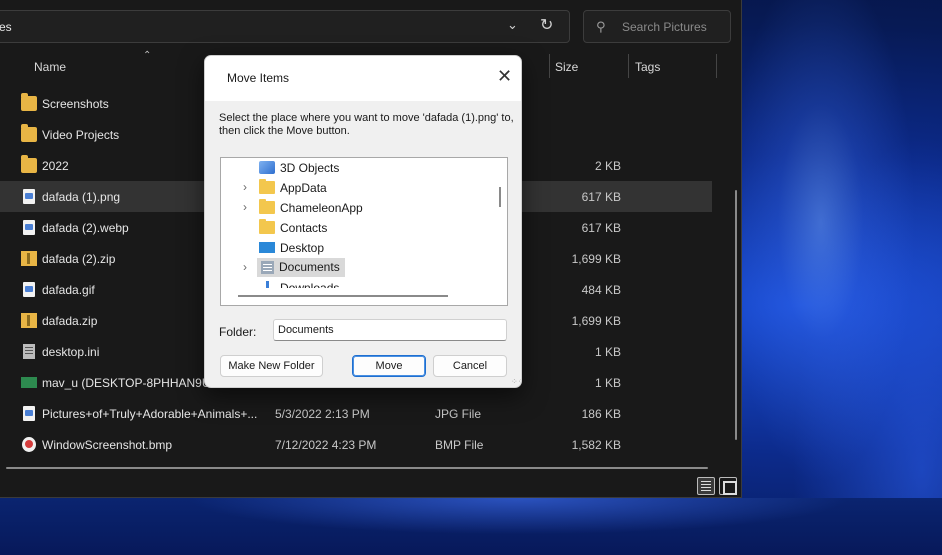 This screenshot has height=555, width=942. I want to click on dialog-title: Move Items, so click(258, 78).